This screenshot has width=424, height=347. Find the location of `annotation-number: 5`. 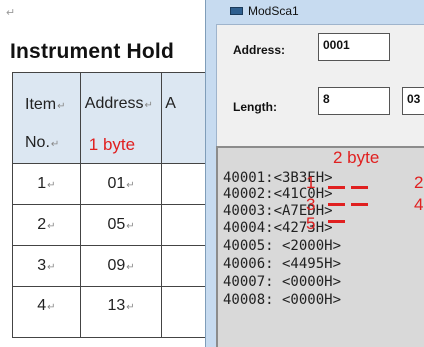

annotation-number: 5 is located at coordinates (311, 223).